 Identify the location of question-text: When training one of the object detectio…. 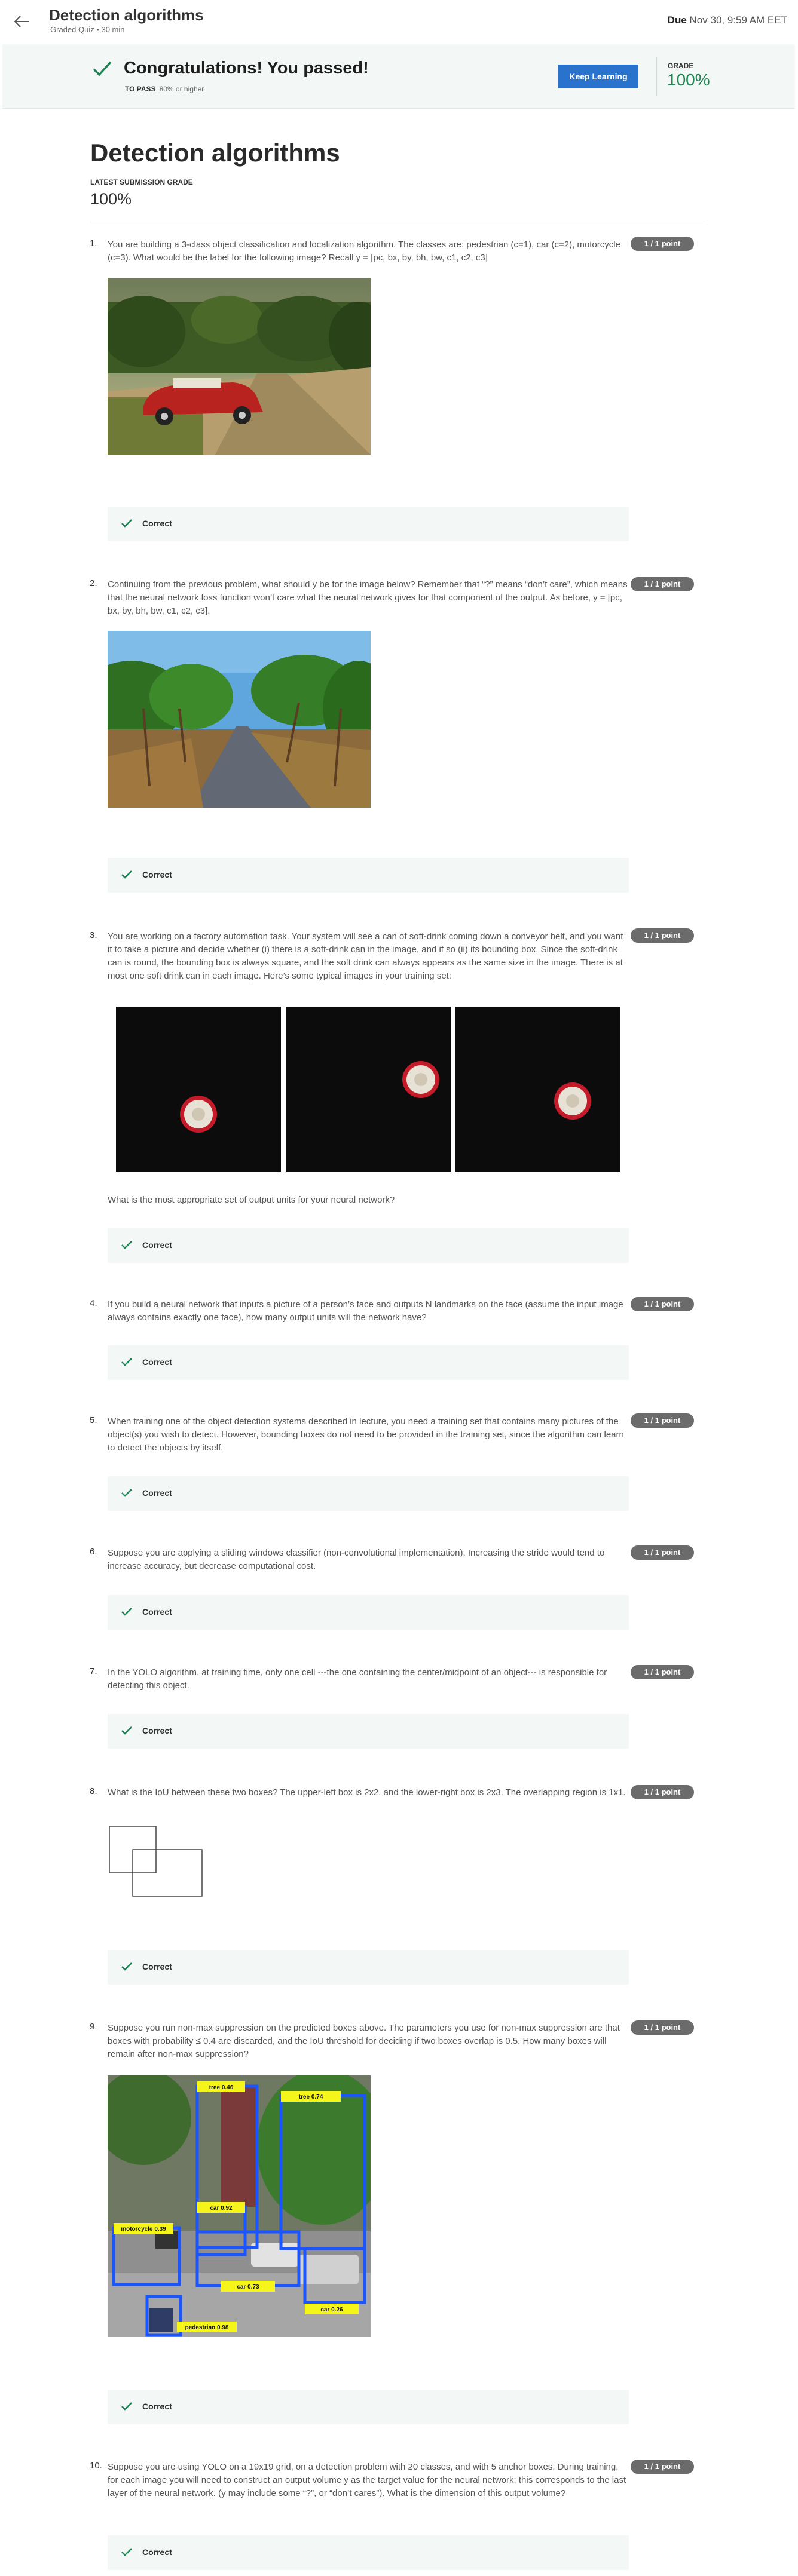
(366, 1434).